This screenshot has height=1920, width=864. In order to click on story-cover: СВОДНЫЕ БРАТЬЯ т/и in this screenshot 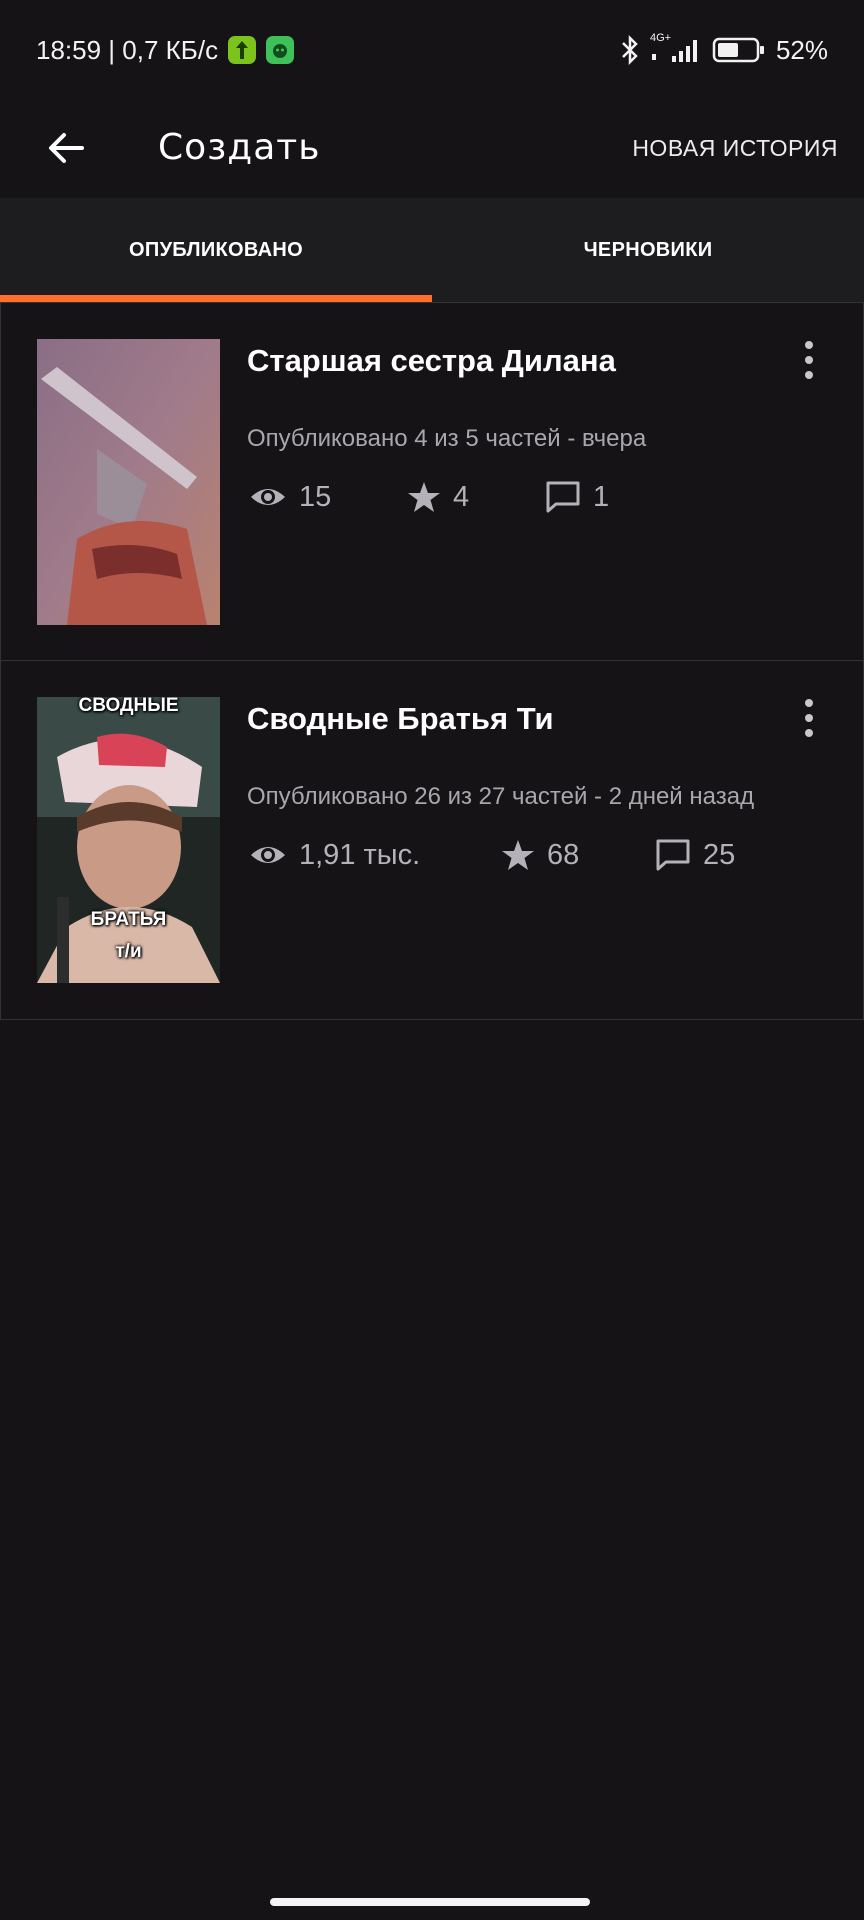, I will do `click(128, 840)`.